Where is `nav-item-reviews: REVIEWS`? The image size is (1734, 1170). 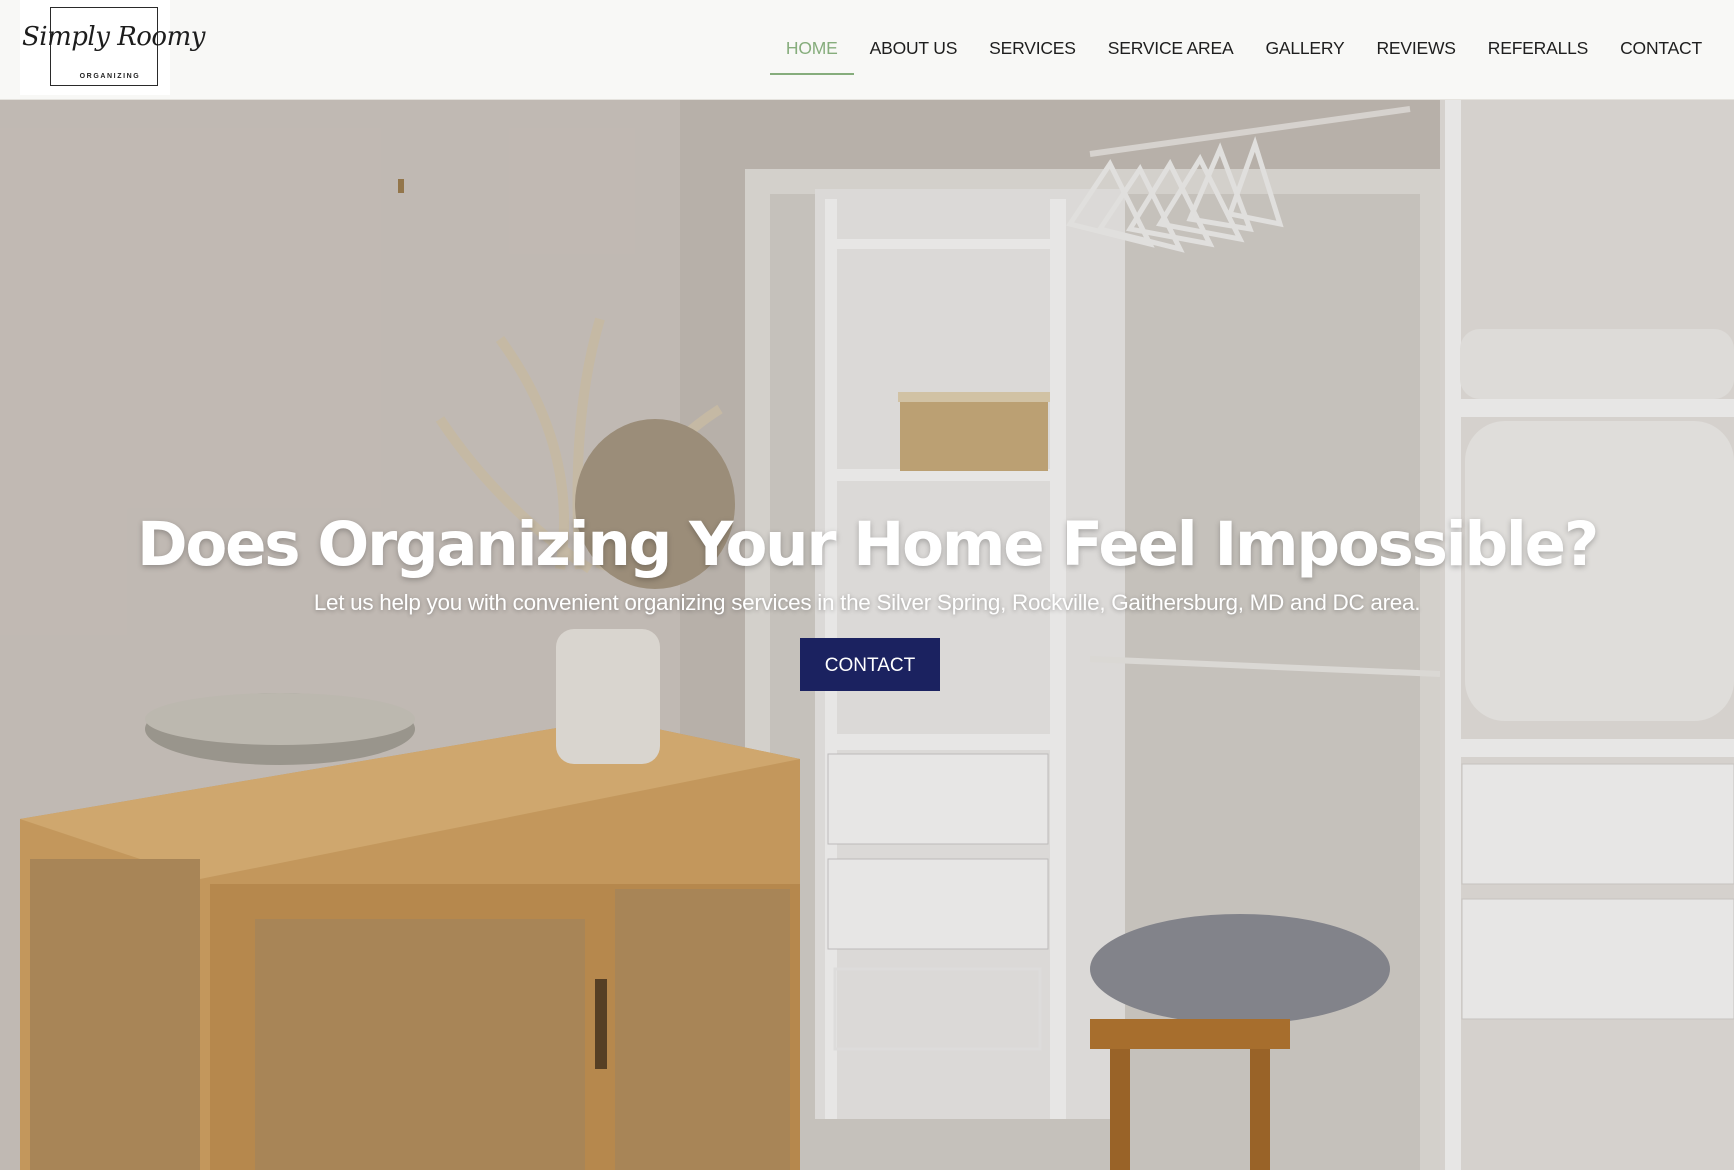
nav-item-reviews: REVIEWS is located at coordinates (1415, 49).